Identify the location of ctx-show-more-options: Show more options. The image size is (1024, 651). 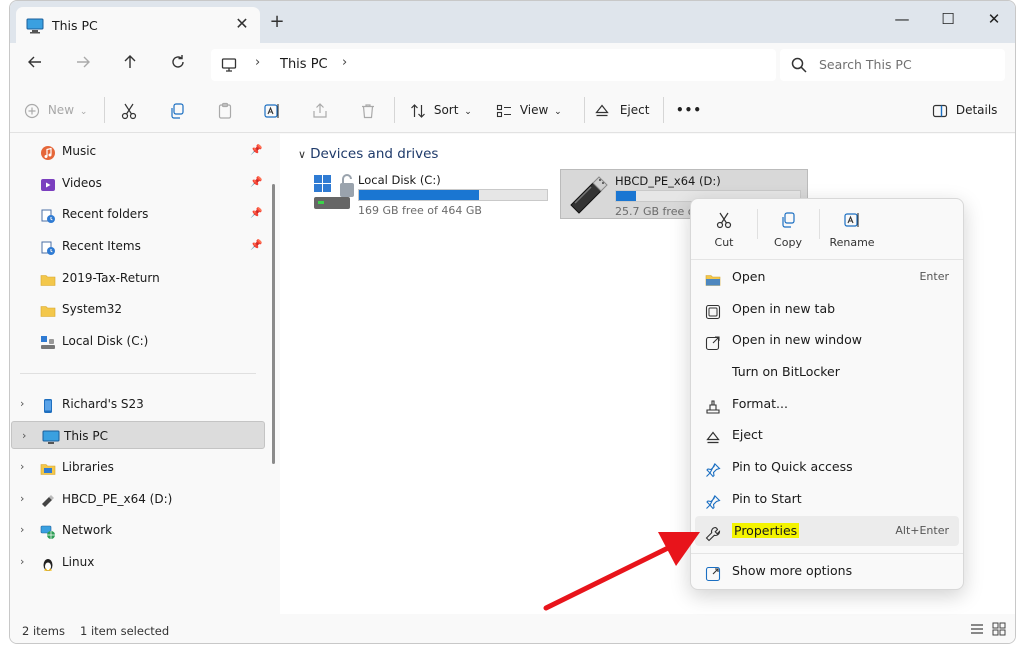
(827, 571).